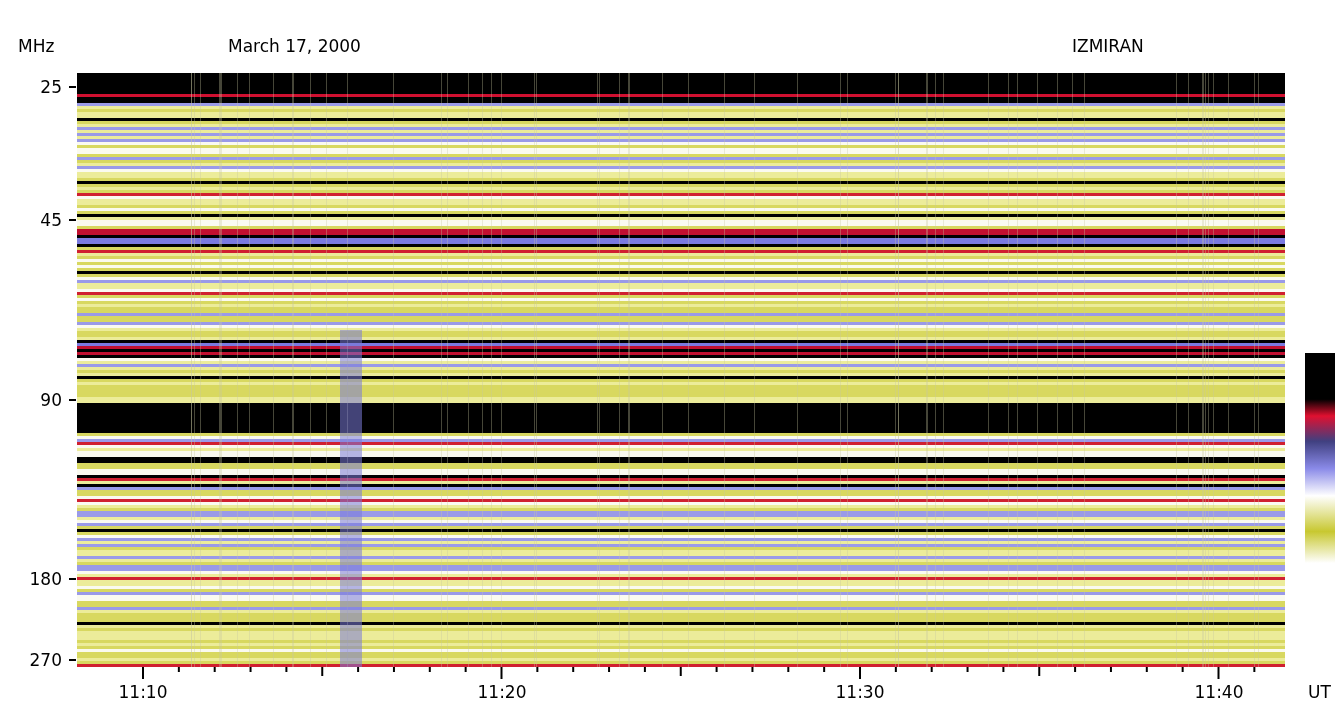 The width and height of the screenshot is (1341, 723). I want to click on time-label: 11:20, so click(502, 692).